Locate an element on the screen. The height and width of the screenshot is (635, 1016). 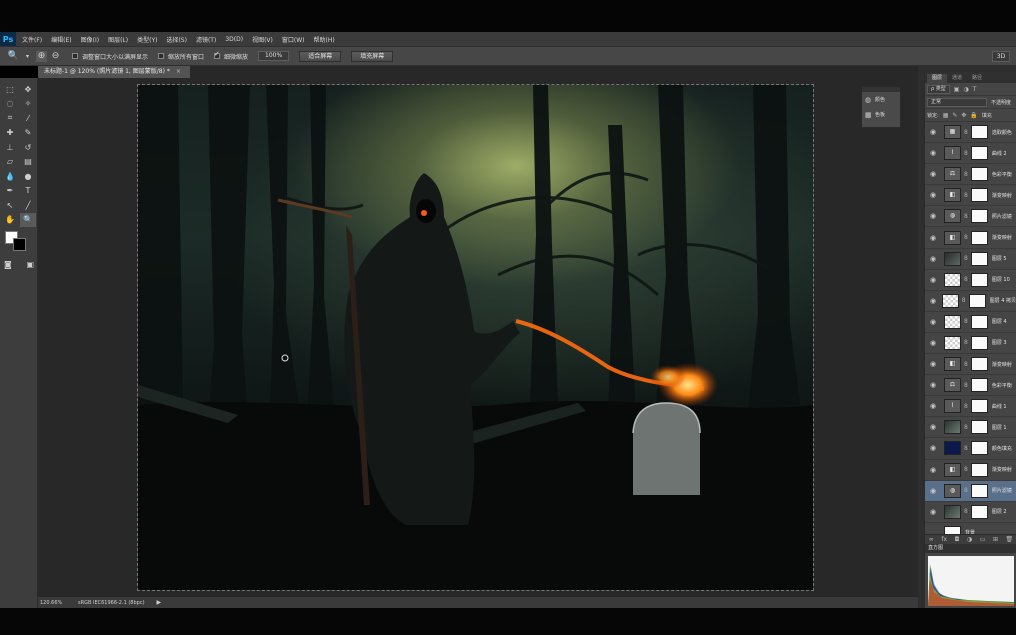
tab-channels: 通道 is located at coordinates (957, 78).